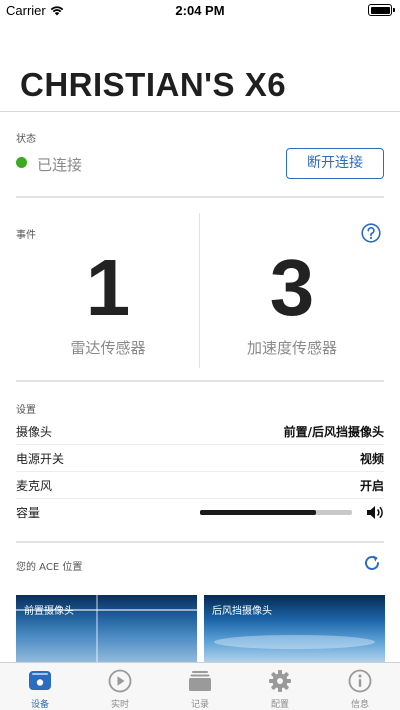 This screenshot has width=400, height=710. I want to click on accelerometer-sensor-label: 加速度传感器, so click(291, 348).